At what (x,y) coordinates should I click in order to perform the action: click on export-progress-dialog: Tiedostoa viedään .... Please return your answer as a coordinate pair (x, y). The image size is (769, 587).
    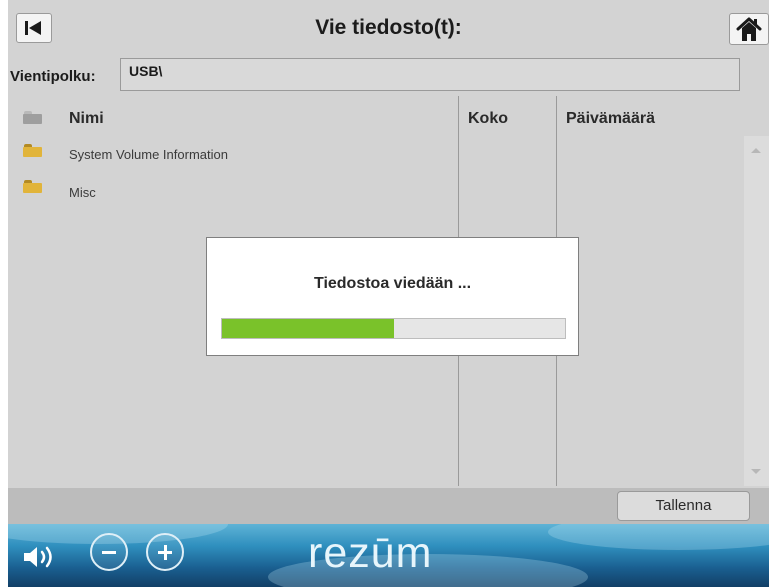
    Looking at the image, I should click on (392, 296).